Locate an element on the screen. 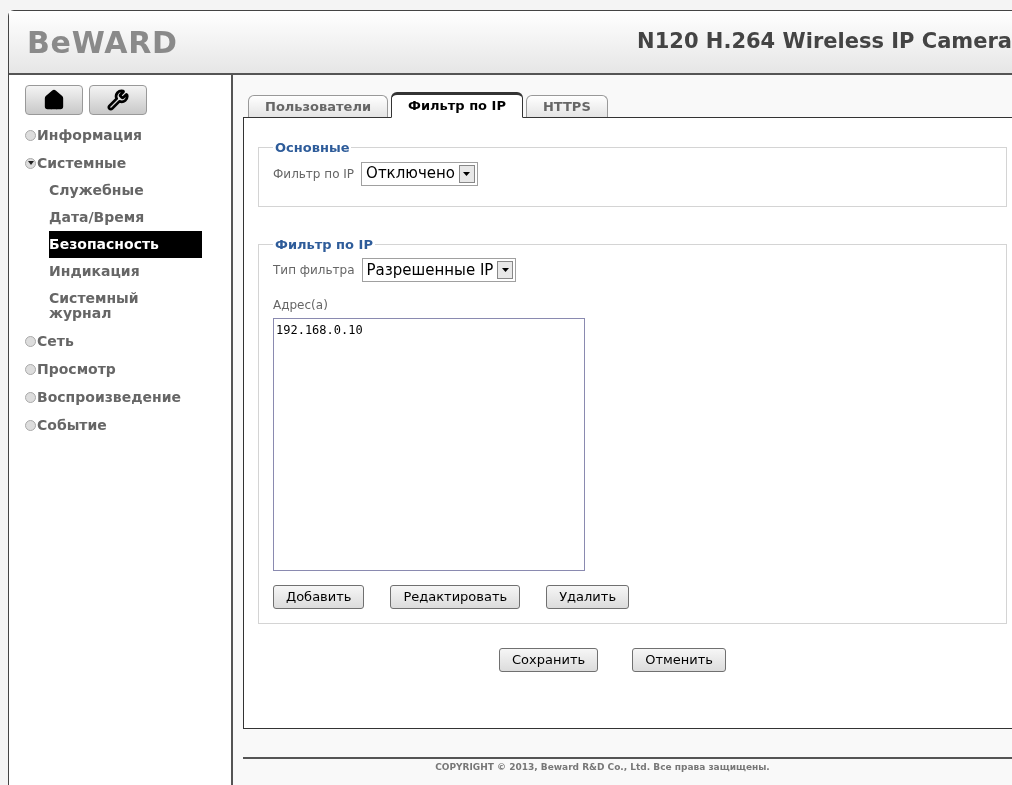  sidebar-item: Сеть is located at coordinates (55, 341).